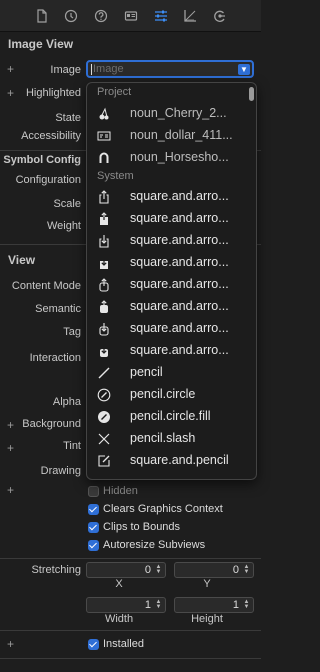 The width and height of the screenshot is (320, 672). What do you see at coordinates (42, 160) in the screenshot?
I see `symbol-config-label: Symbol Config` at bounding box center [42, 160].